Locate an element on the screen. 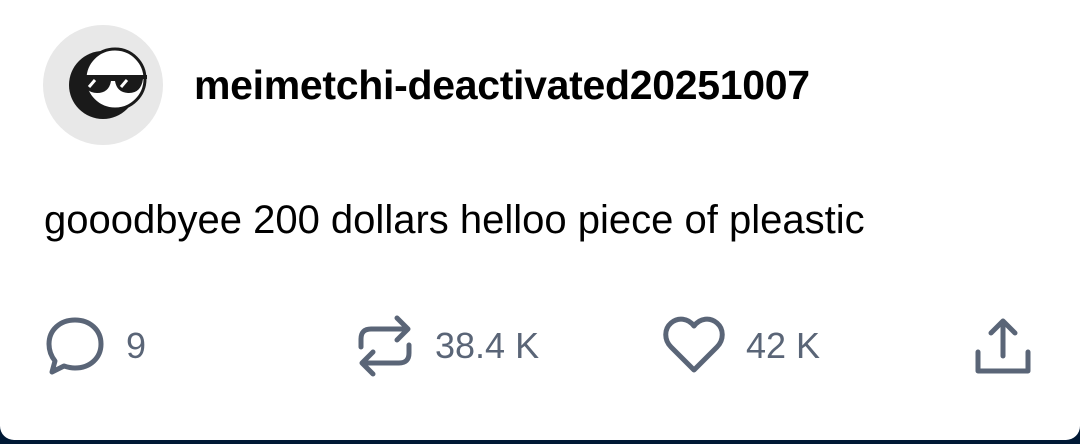 The width and height of the screenshot is (1080, 444). reply-button: 9 is located at coordinates (95, 346).